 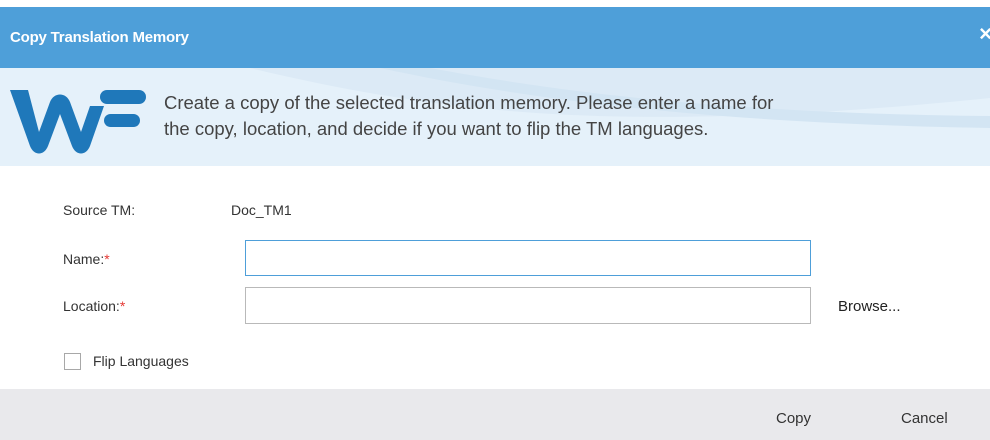 I want to click on cancel-button: Cancel, so click(x=924, y=418).